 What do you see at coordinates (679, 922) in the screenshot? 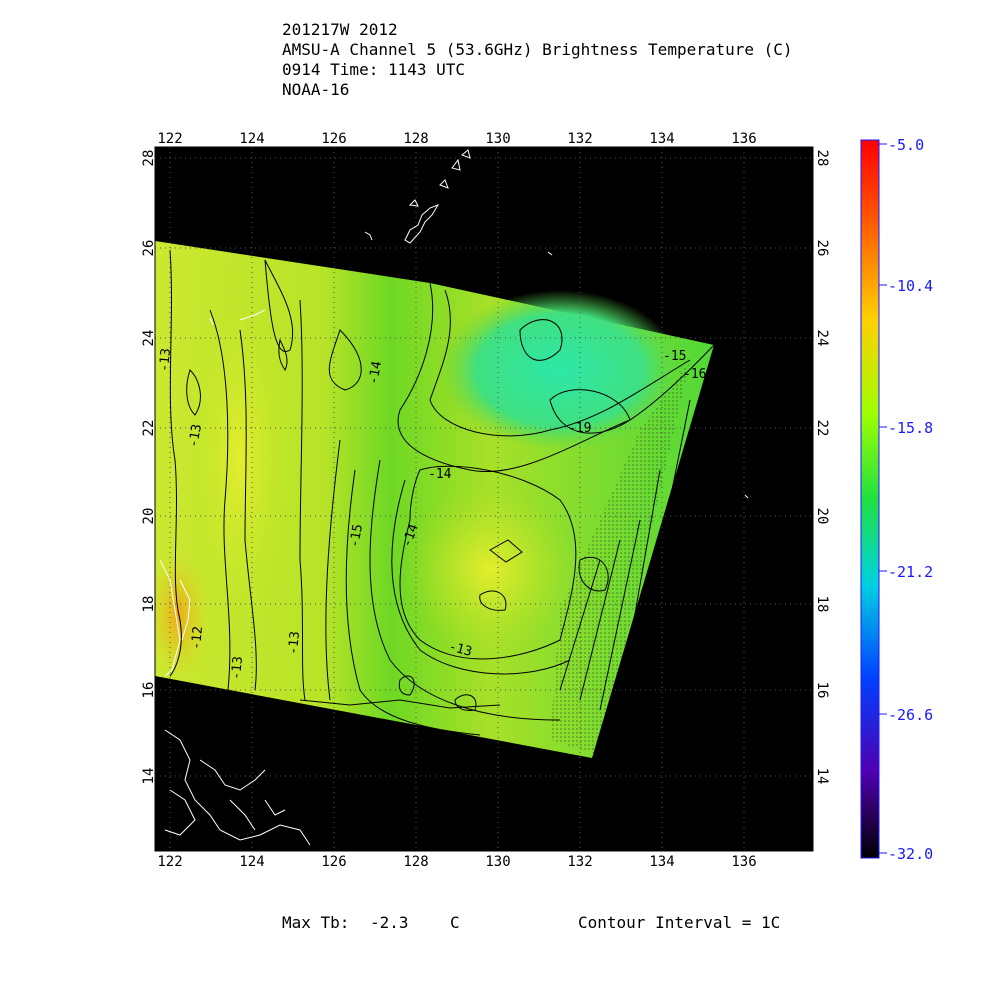
I see `contour-interval: Contour Interval = 1C` at bounding box center [679, 922].